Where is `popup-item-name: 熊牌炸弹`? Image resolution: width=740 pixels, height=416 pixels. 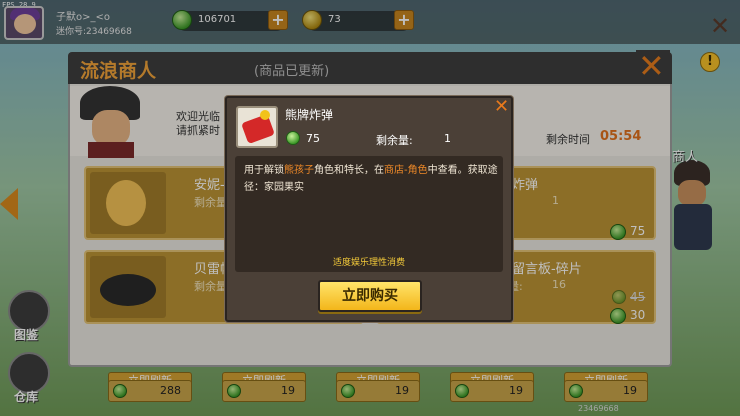 popup-item-name: 熊牌炸弹 is located at coordinates (309, 115).